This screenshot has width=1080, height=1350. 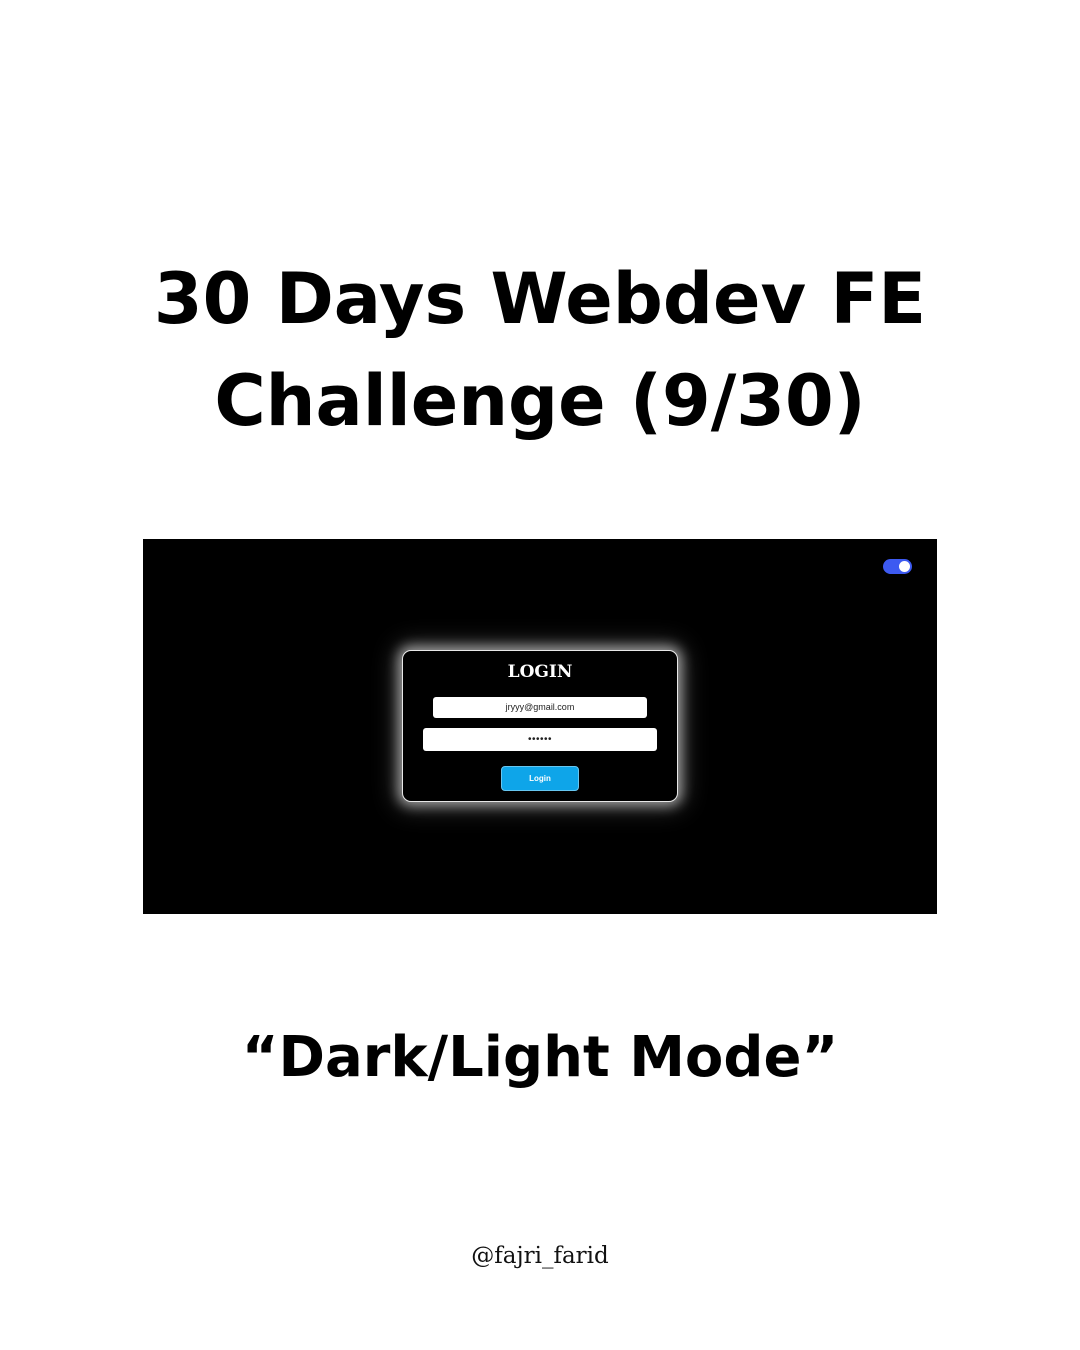 What do you see at coordinates (897, 566) in the screenshot?
I see `theme-toggle-switch` at bounding box center [897, 566].